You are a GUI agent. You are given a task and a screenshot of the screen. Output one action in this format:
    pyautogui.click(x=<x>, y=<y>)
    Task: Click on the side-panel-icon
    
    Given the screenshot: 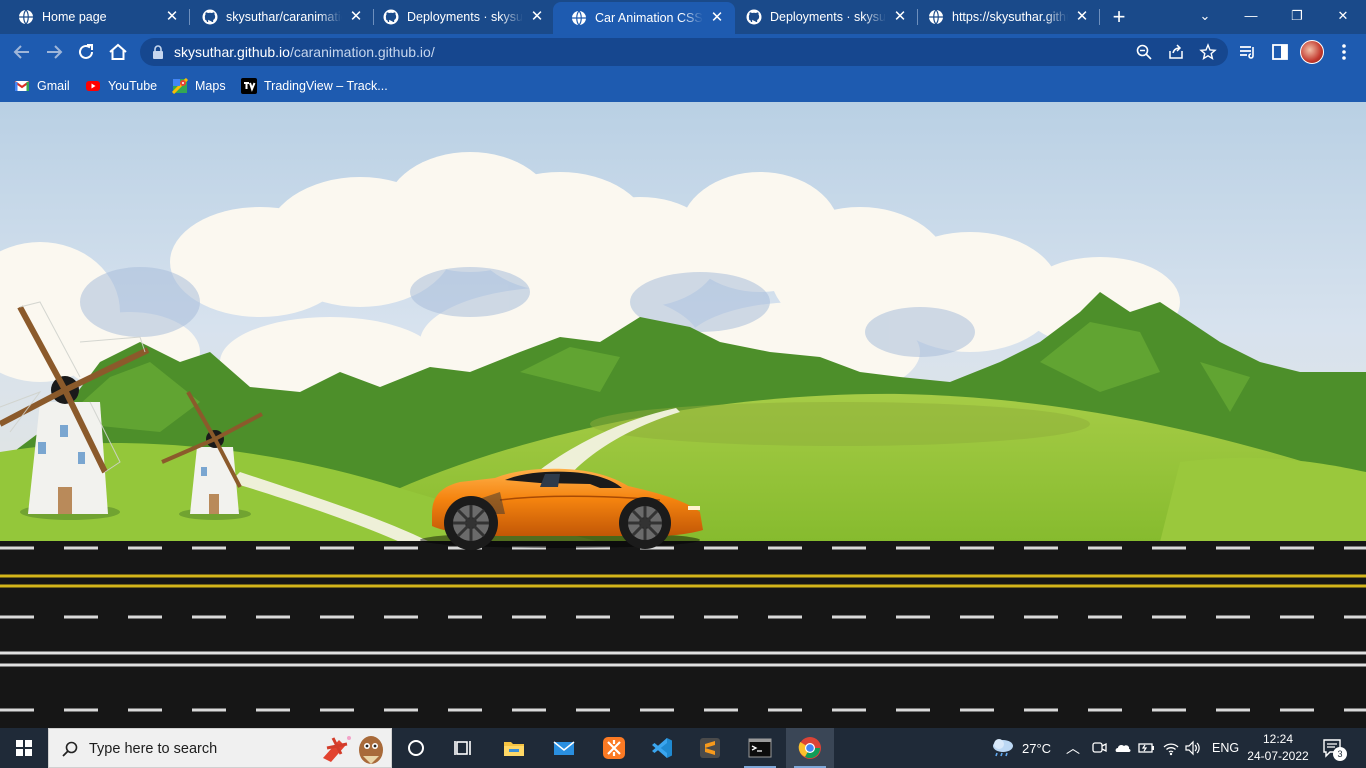 What is the action you would take?
    pyautogui.click(x=1280, y=52)
    